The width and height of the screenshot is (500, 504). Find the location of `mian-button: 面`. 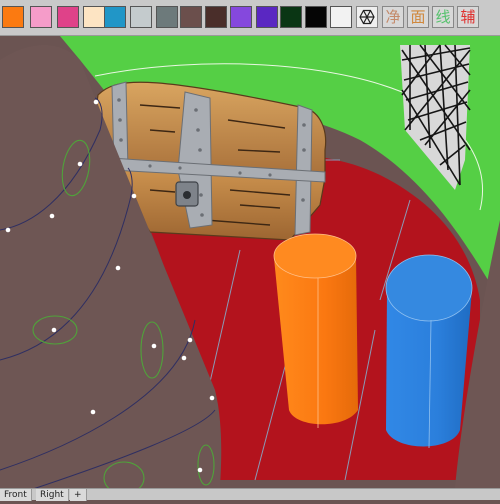

mian-button: 面 is located at coordinates (418, 17).